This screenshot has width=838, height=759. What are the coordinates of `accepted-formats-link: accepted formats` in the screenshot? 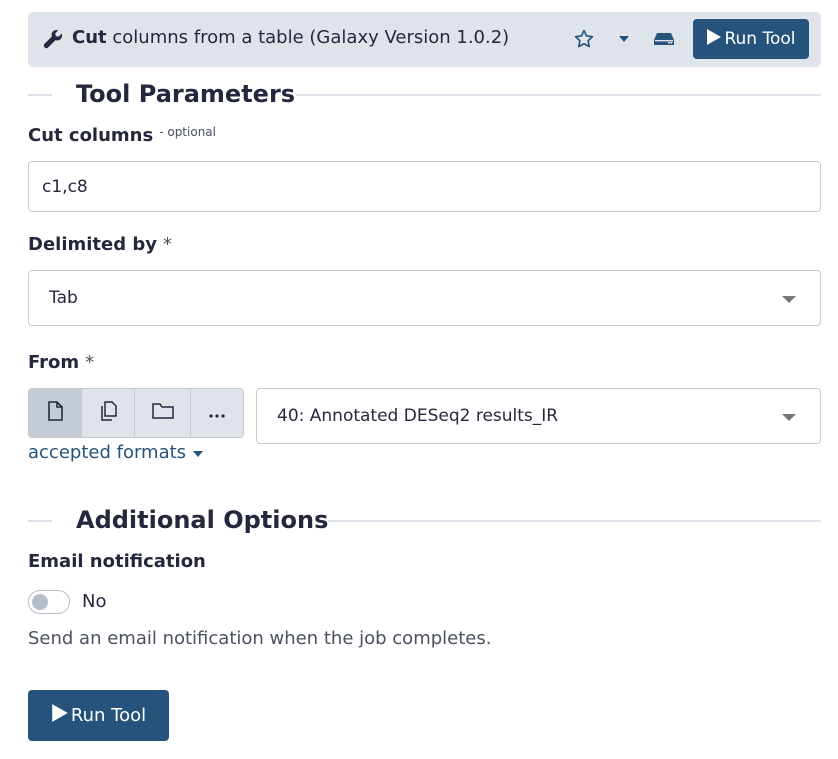 It's located at (116, 452).